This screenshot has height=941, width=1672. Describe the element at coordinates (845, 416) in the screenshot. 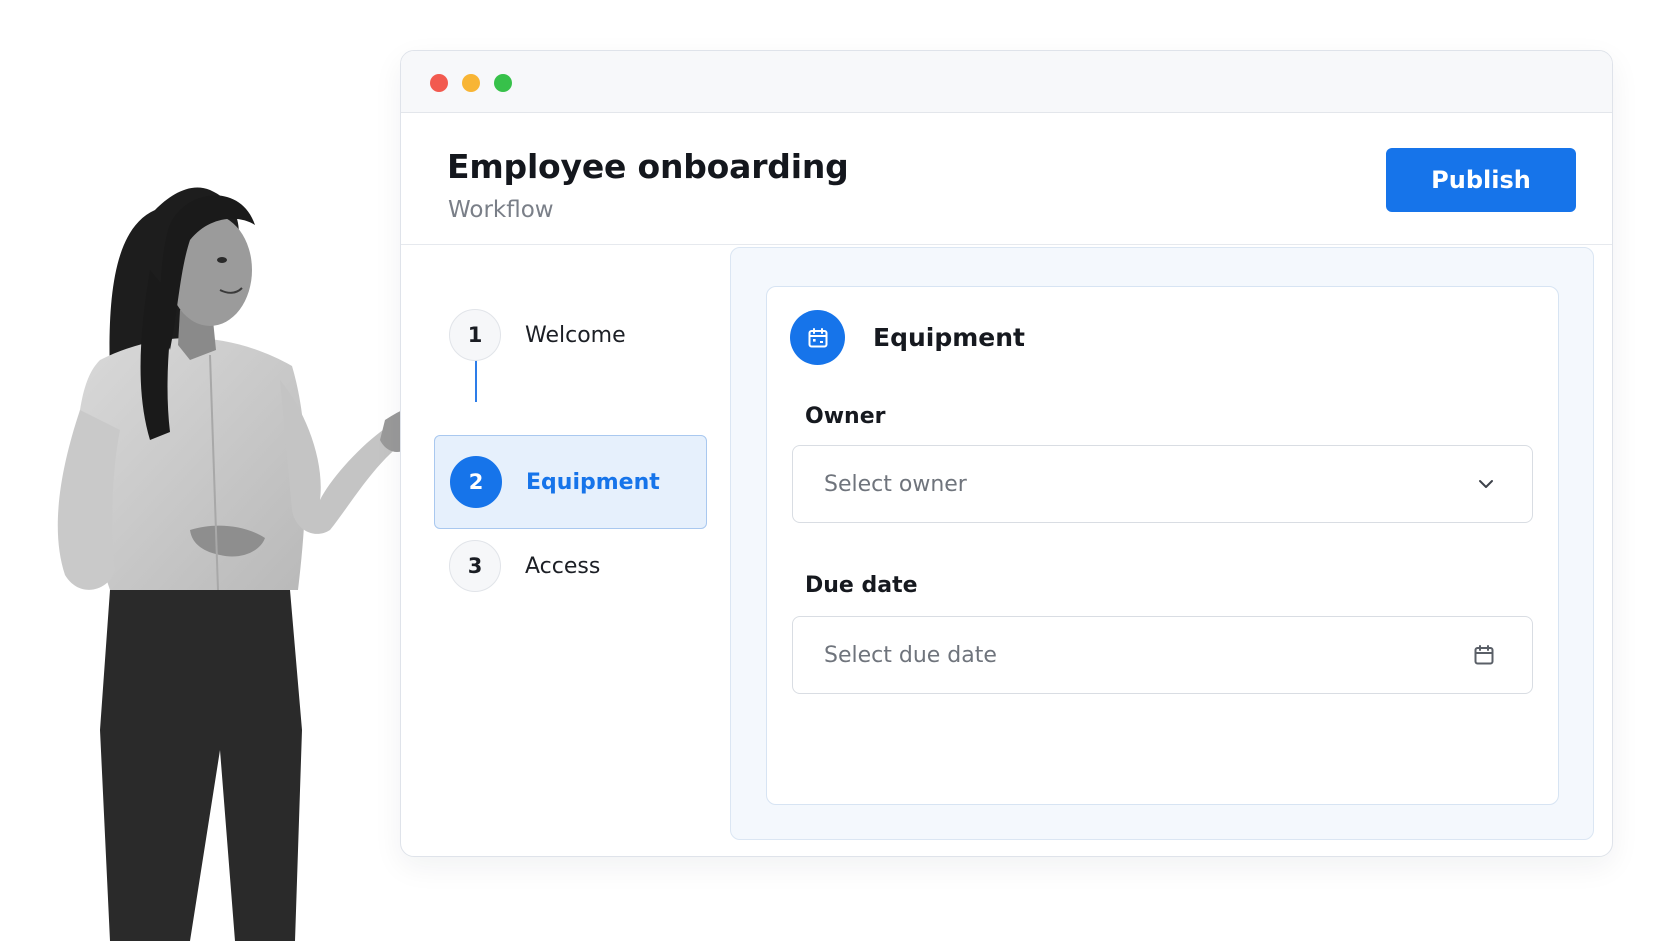

I see `owner-label: Owner` at that location.